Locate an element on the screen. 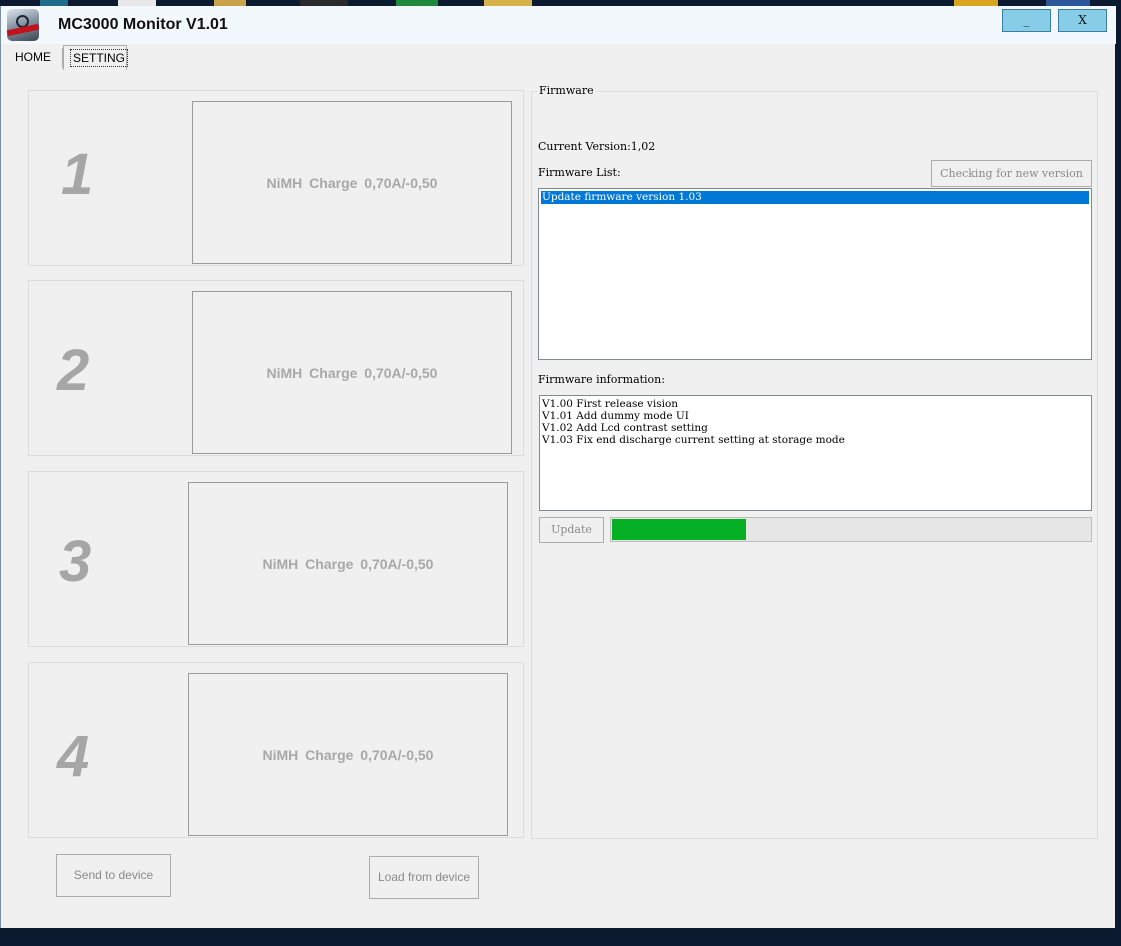 The image size is (1121, 946). slot-number: 4 is located at coordinates (73, 756).